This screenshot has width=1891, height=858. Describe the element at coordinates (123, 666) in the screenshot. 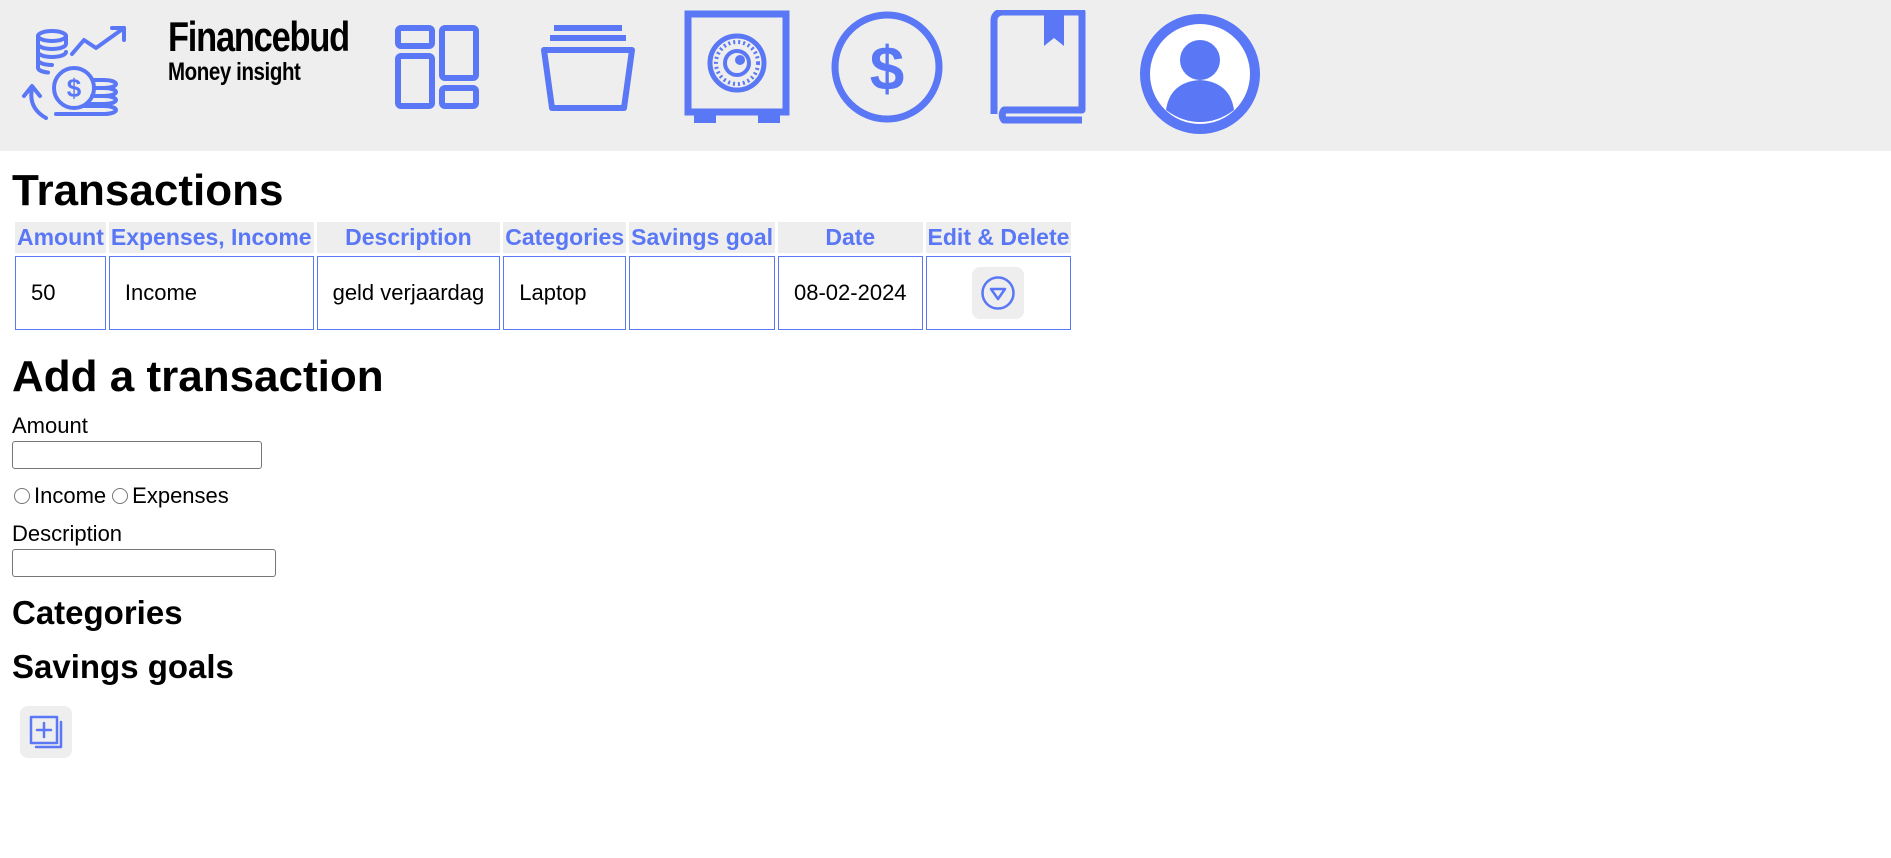

I see `savings-goals-title: Savings goals` at that location.